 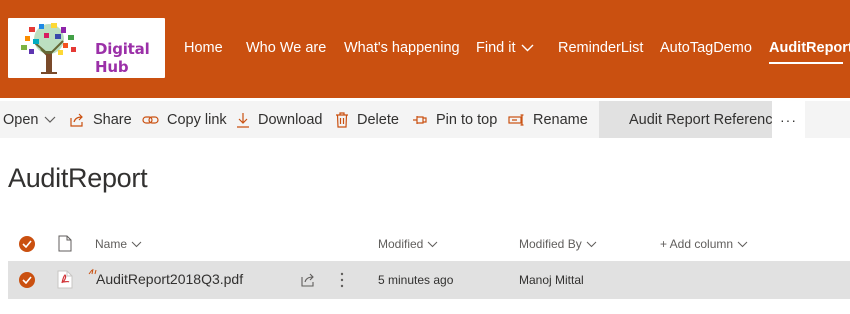 I want to click on more-options-button: ···, so click(x=788, y=119).